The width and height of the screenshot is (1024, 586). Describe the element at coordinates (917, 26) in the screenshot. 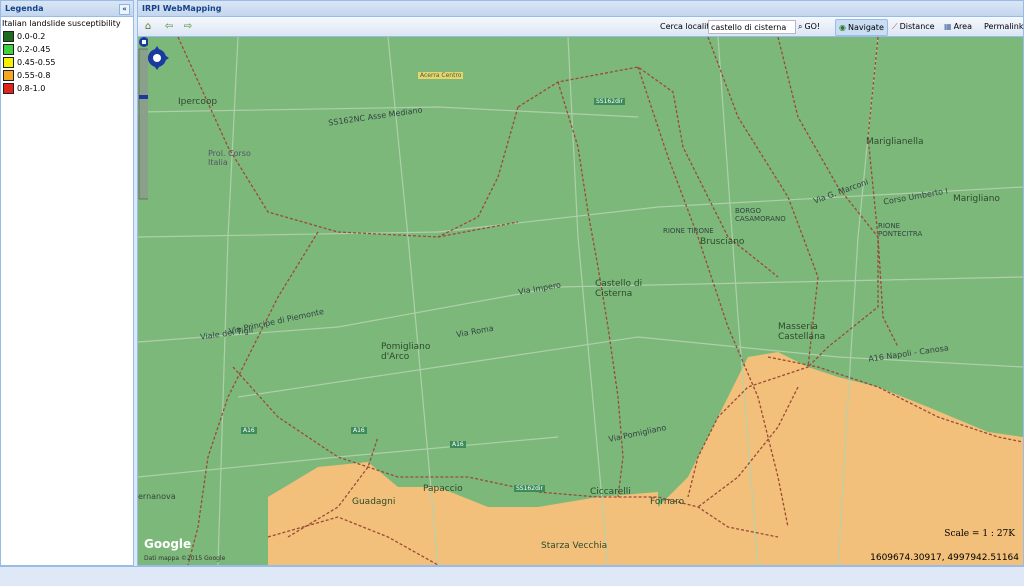

I see `distance-label: Distance` at that location.